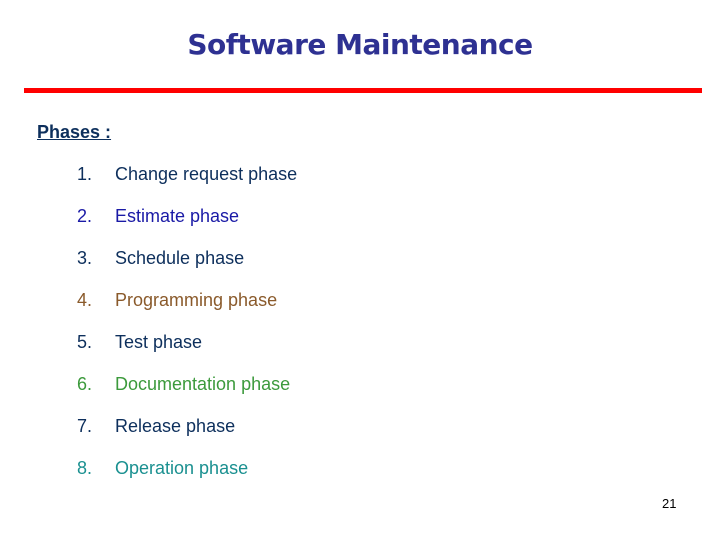 This screenshot has height=540, width=720. I want to click on page-number: 21, so click(669, 503).